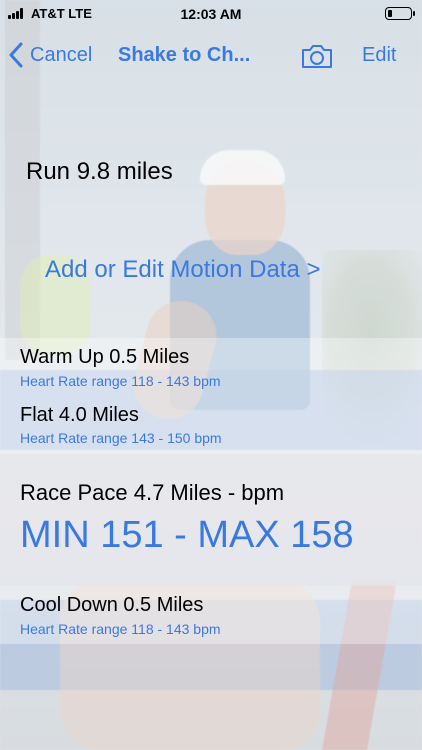 This screenshot has height=750, width=422. I want to click on status-bar: AT&T LTE 12:03 AM, so click(211, 14).